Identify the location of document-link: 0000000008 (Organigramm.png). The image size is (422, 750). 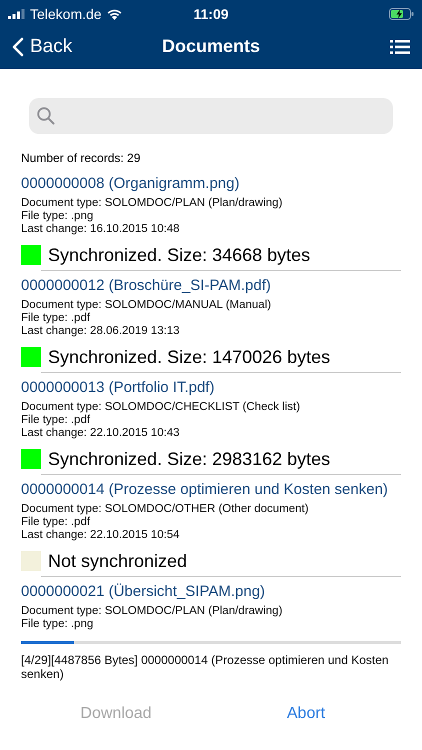
(130, 183).